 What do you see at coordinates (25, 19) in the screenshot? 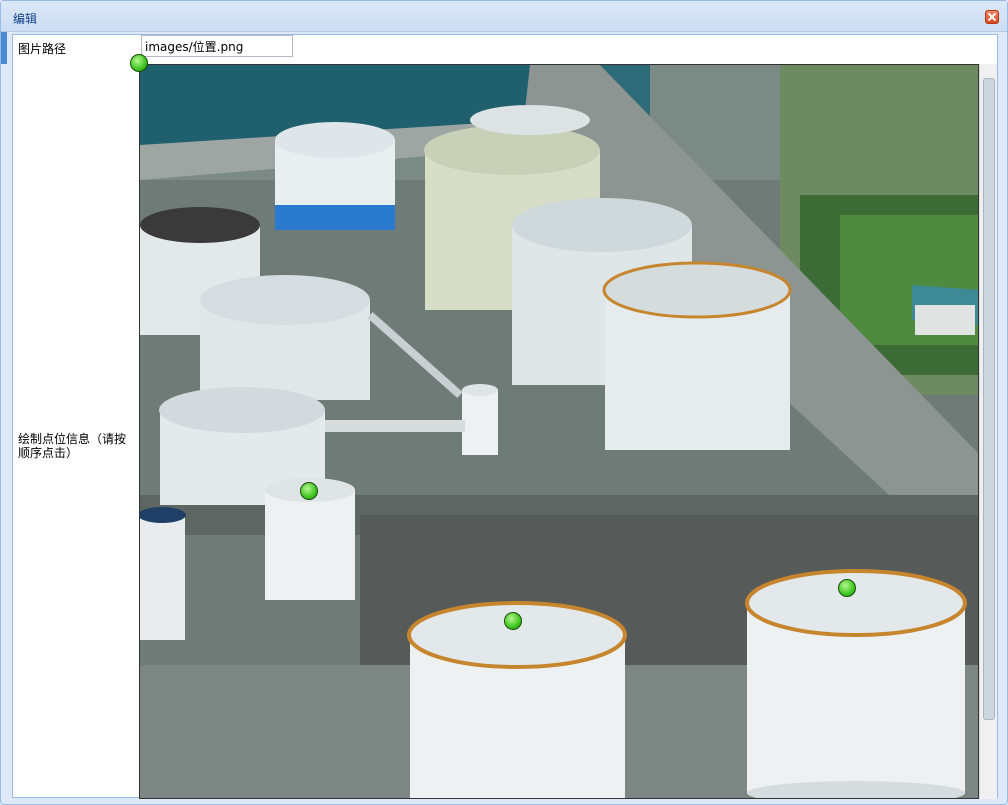
I see `dialog-title: 编辑` at bounding box center [25, 19].